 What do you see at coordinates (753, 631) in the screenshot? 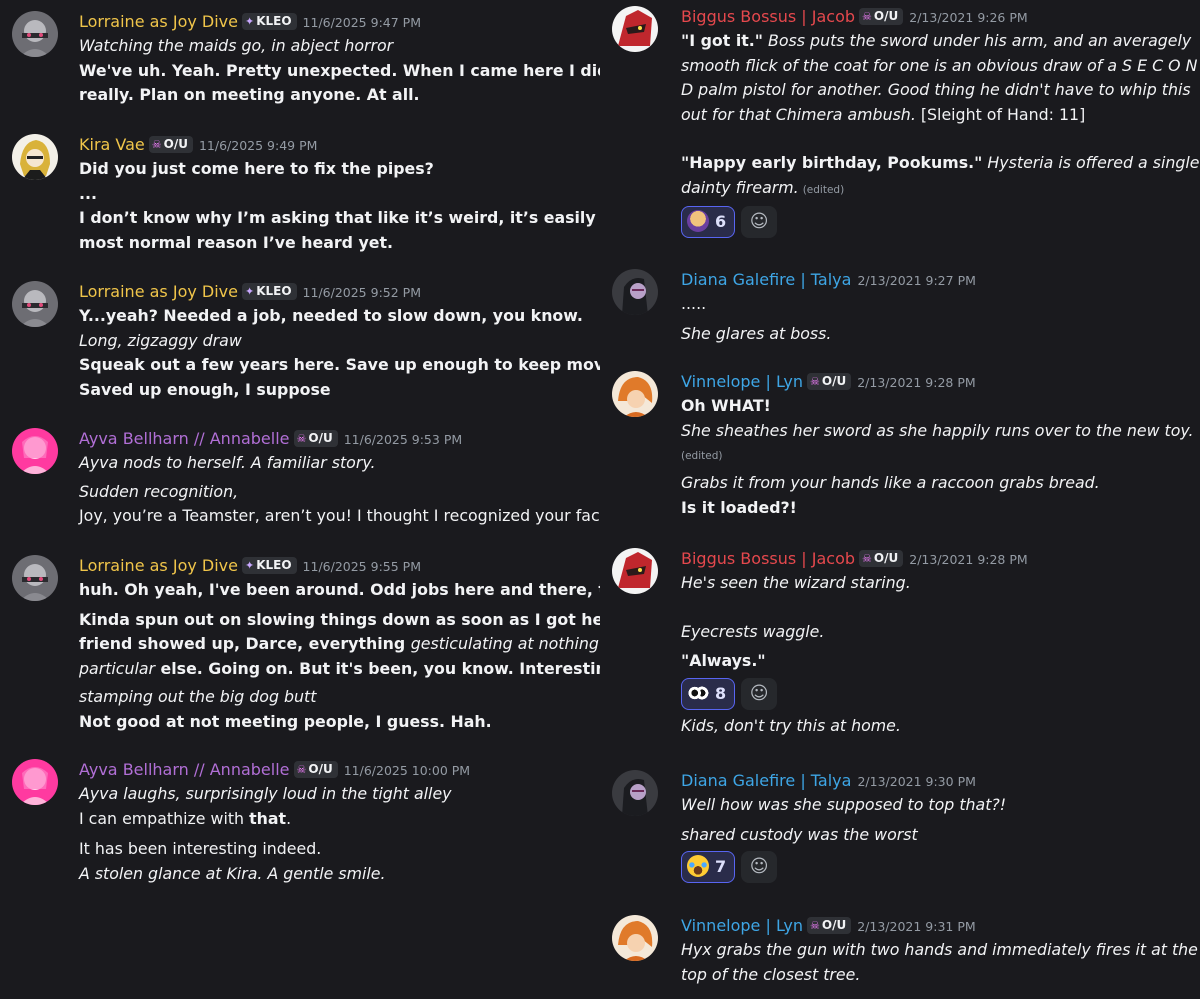
I see `message-line: Eyecrests waggle.` at bounding box center [753, 631].